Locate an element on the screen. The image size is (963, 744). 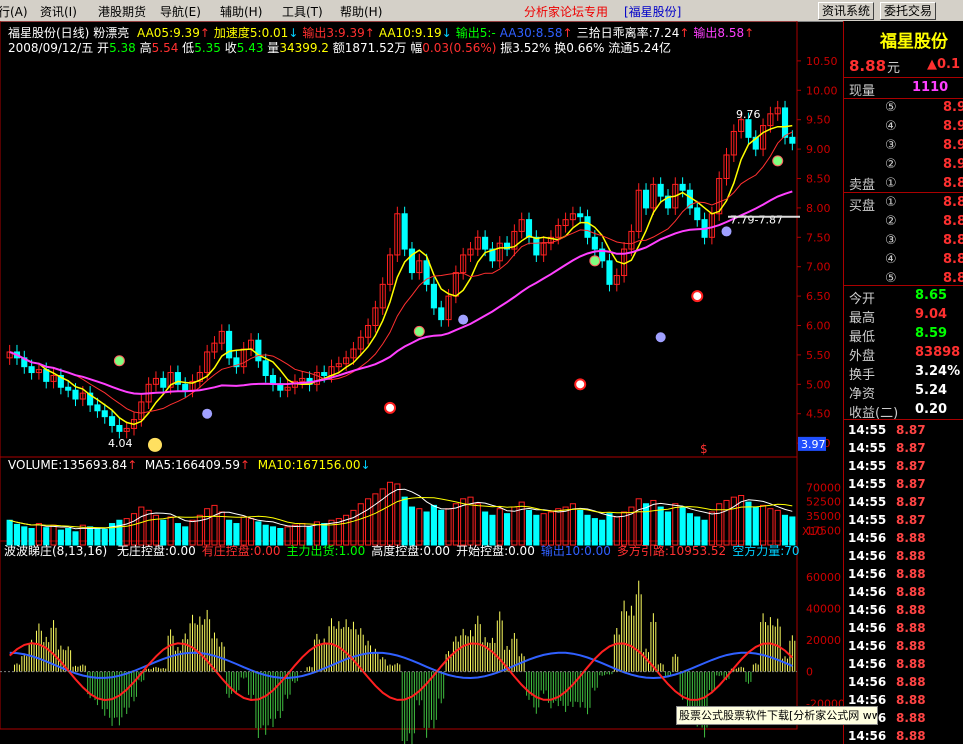
menu-item-tools: 工具(T) is located at coordinates (302, 11).